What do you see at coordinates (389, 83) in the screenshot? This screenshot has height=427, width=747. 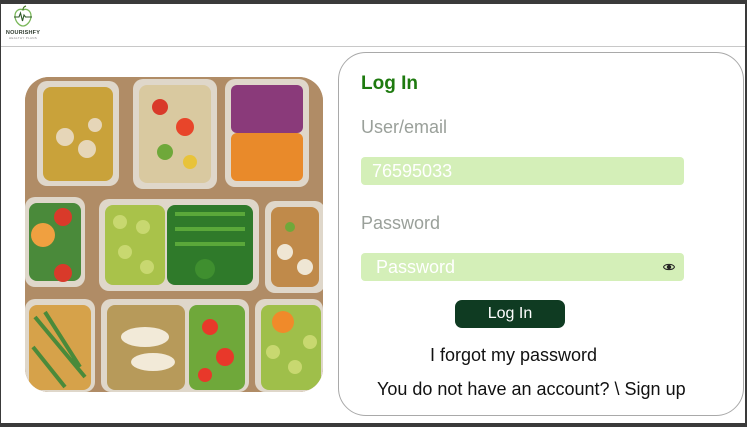 I see `login-title: Log In` at bounding box center [389, 83].